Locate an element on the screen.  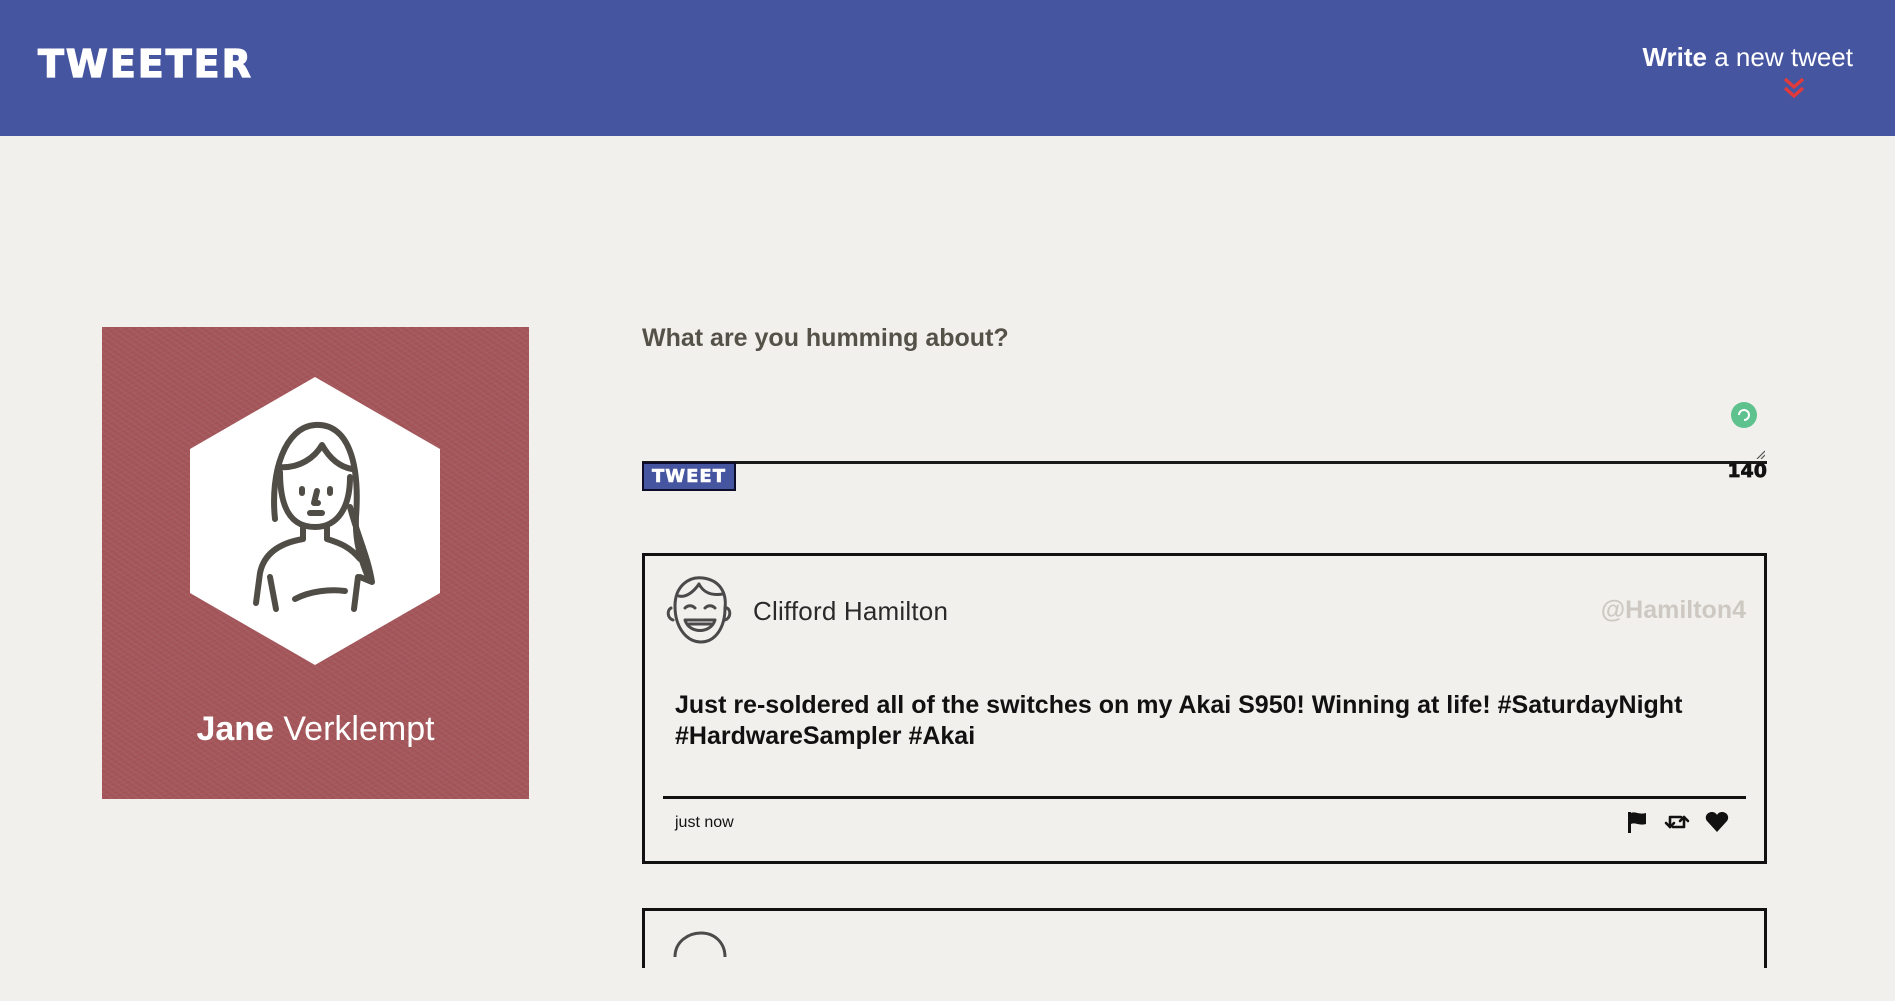
compose-label: What are you humming about? is located at coordinates (825, 338).